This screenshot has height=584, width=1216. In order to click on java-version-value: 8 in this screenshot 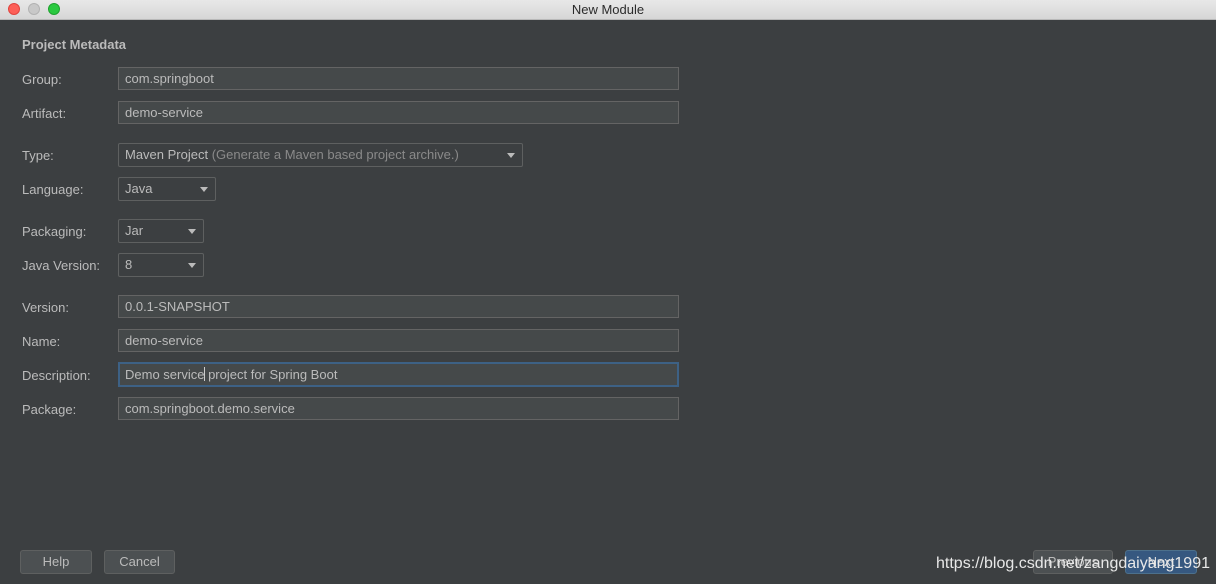, I will do `click(129, 264)`.